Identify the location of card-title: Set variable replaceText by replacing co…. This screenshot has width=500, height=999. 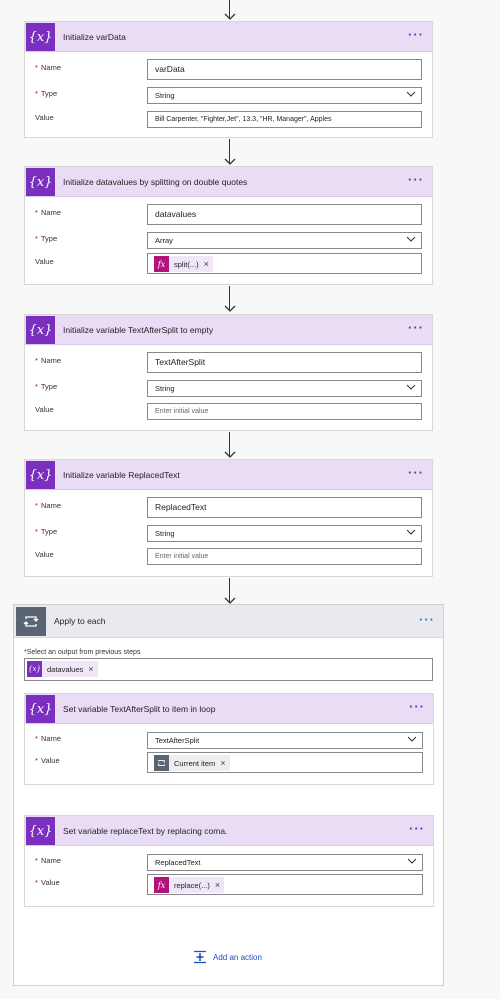
(145, 831).